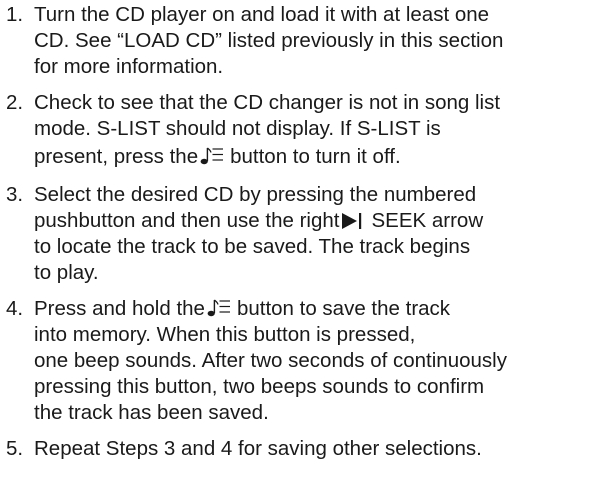  Describe the element at coordinates (352, 221) in the screenshot. I see `seek-right-icon` at that location.